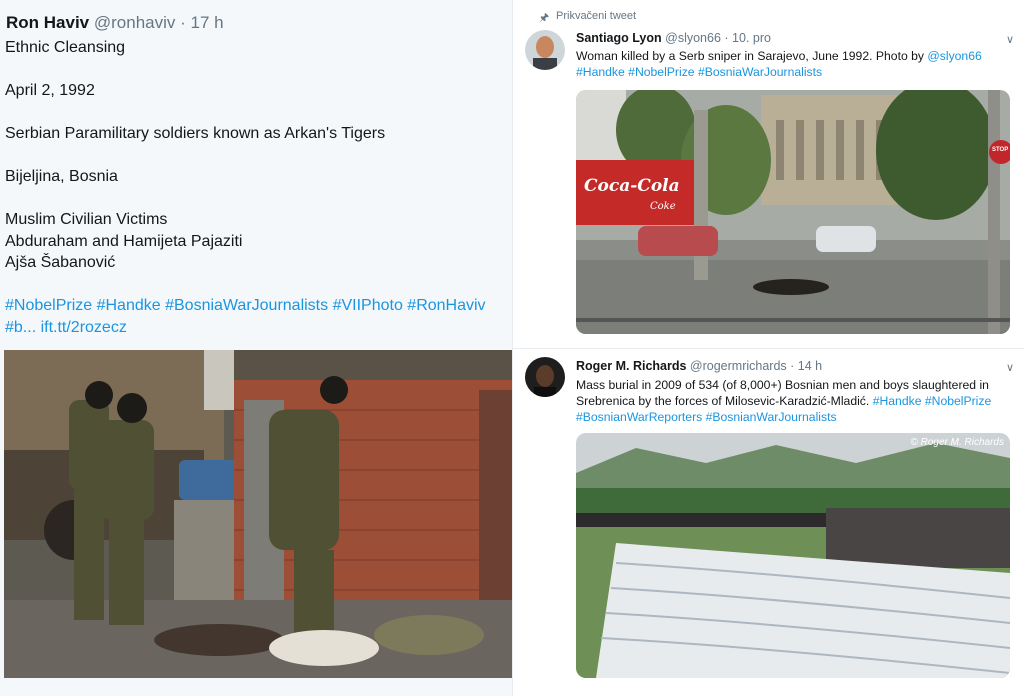 This screenshot has height=696, width=1024. What do you see at coordinates (738, 366) in the screenshot?
I see `author-handle: @rogermrichards` at bounding box center [738, 366].